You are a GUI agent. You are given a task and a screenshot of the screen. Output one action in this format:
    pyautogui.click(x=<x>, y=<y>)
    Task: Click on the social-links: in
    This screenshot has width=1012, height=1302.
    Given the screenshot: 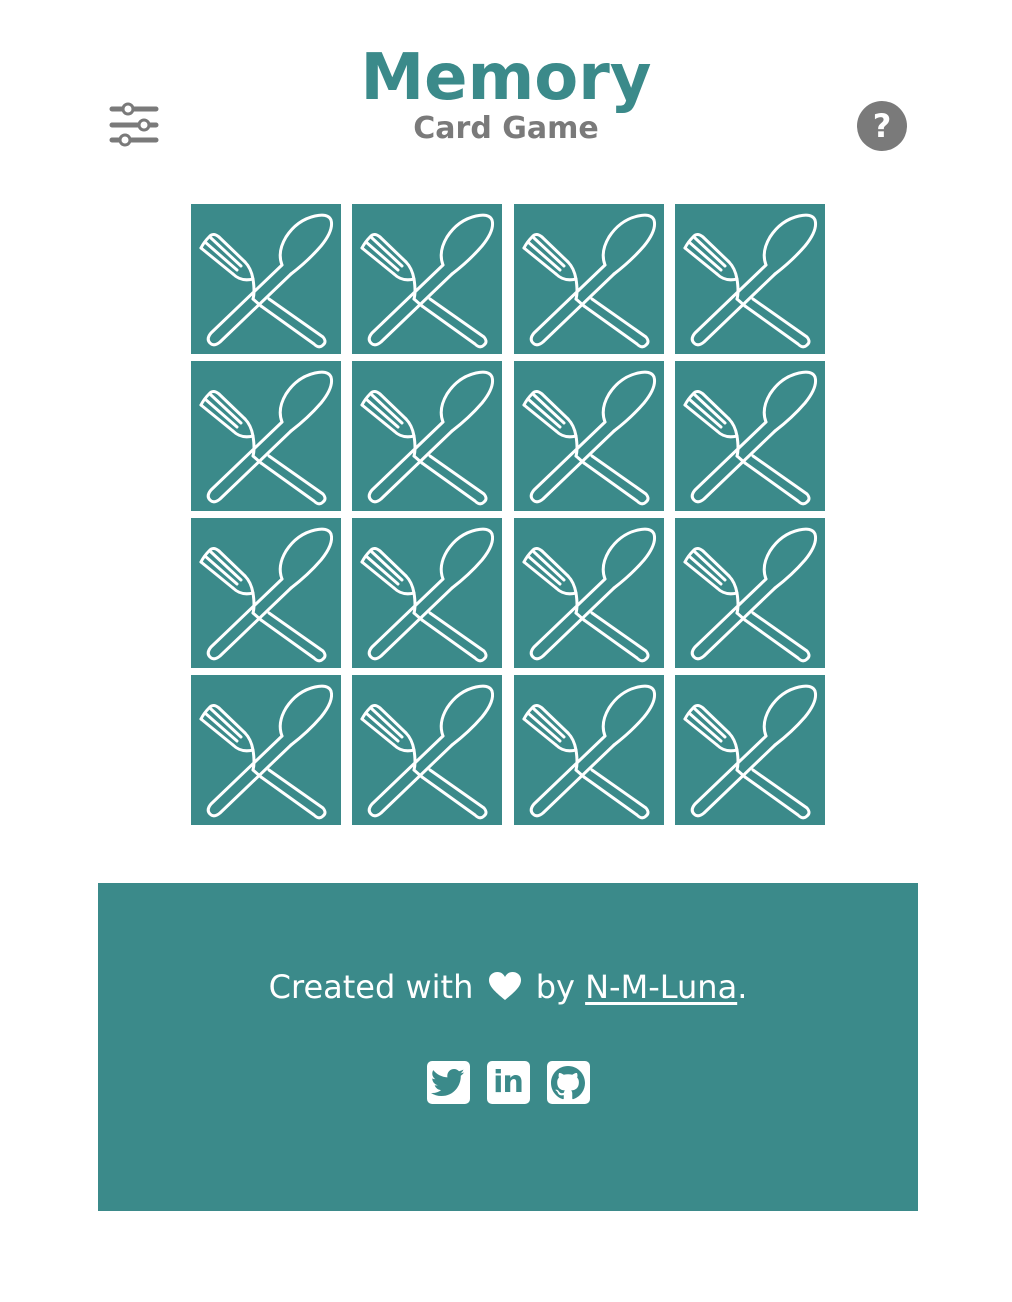 What is the action you would take?
    pyautogui.click(x=508, y=1082)
    